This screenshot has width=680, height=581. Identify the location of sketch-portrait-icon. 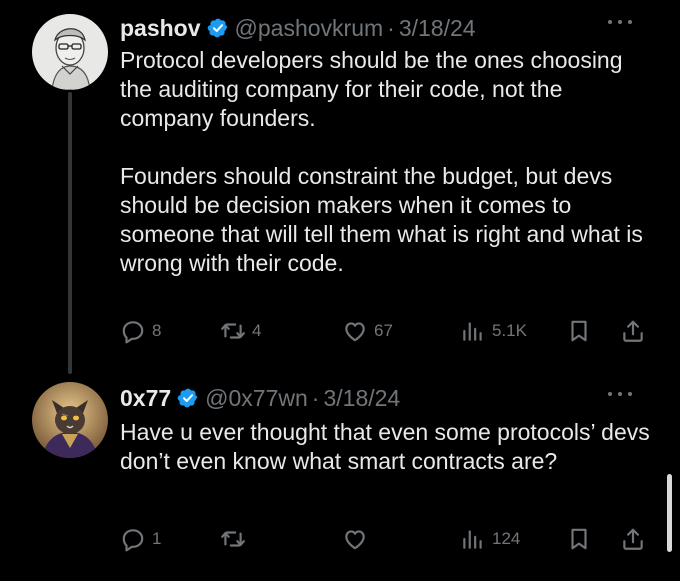
(70, 52).